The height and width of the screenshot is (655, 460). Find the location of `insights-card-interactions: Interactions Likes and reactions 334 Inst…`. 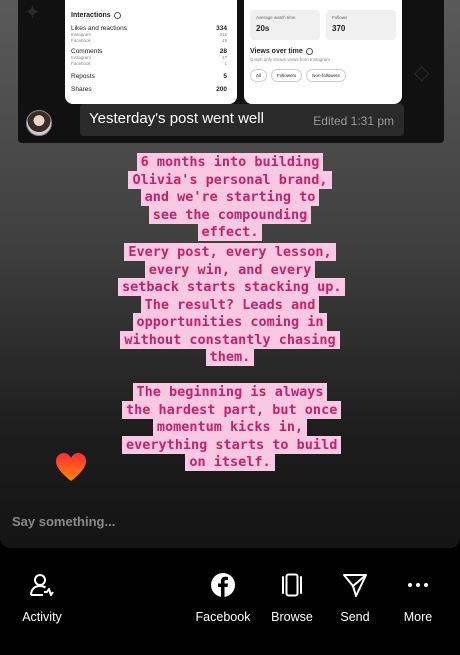

insights-card-interactions: Interactions Likes and reactions 334 Inst… is located at coordinates (151, 52).